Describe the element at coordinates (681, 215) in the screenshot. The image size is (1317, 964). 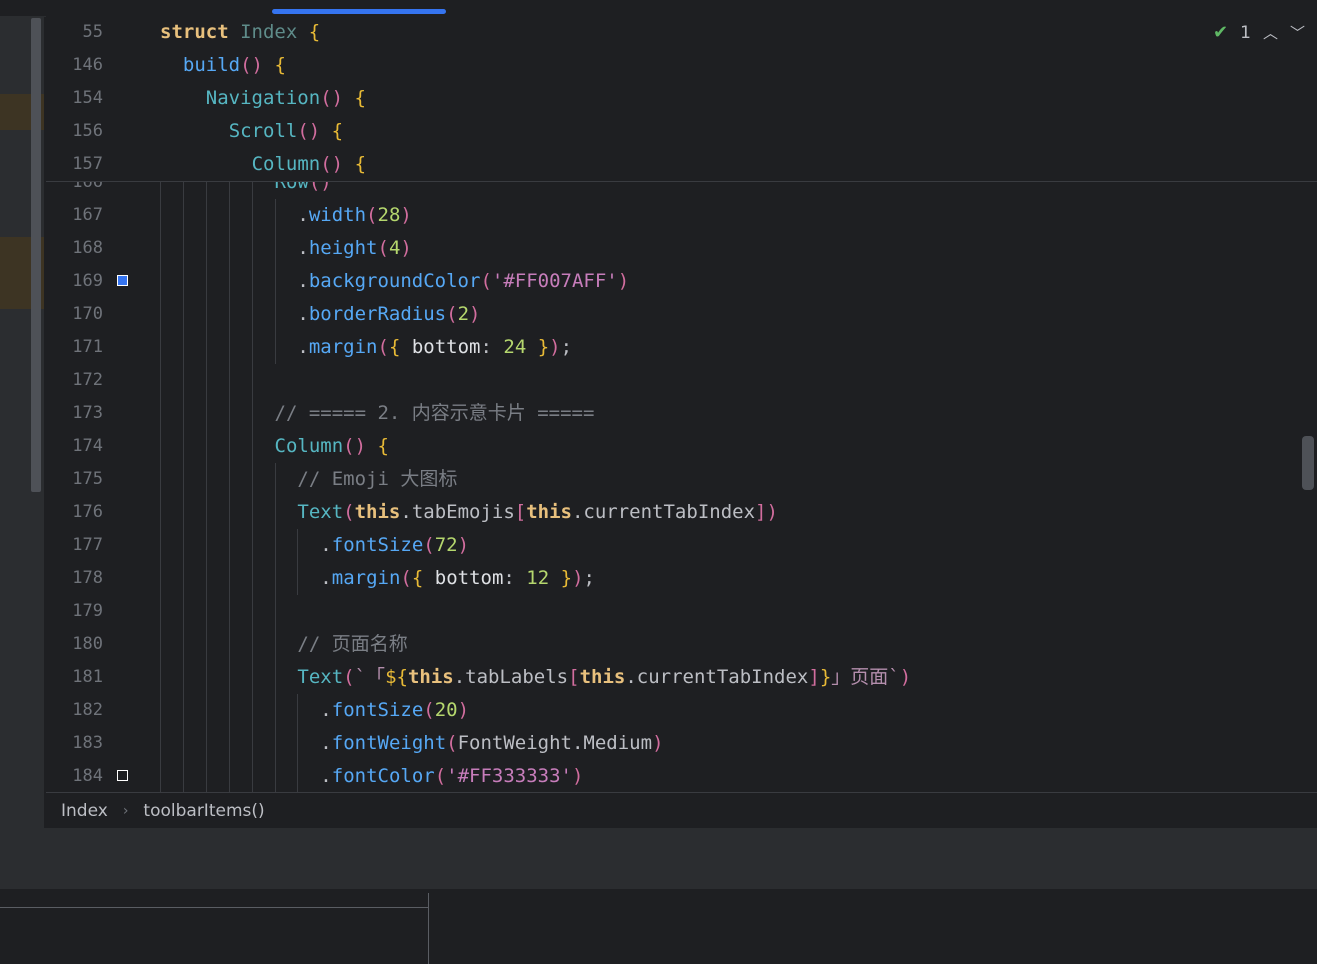
I see `code-line: 167 .width(28)` at that location.